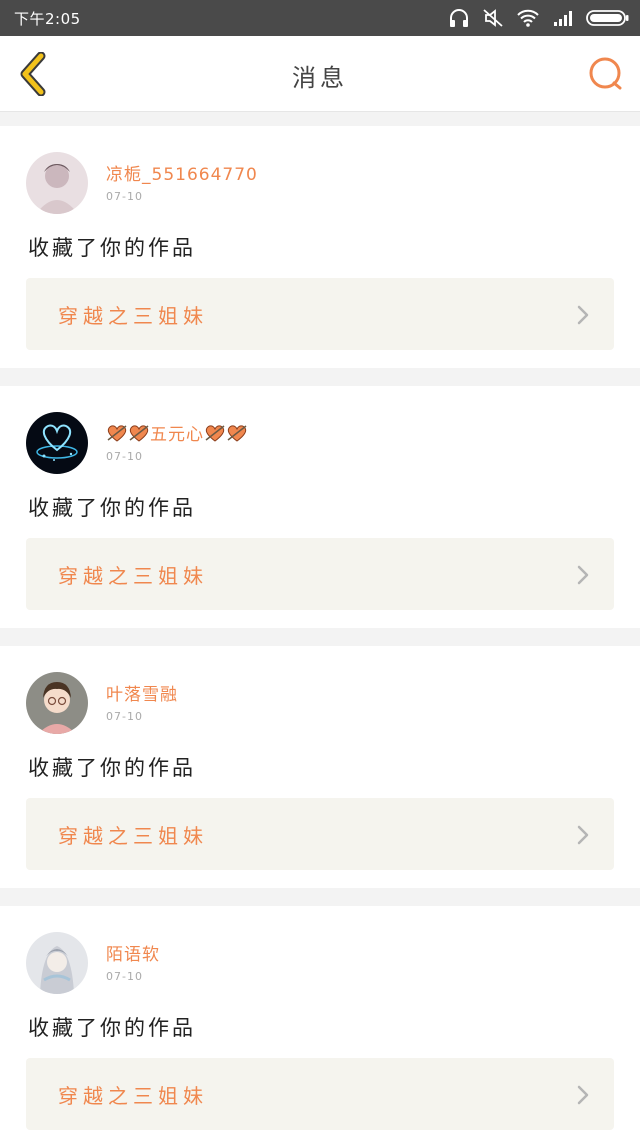  What do you see at coordinates (133, 952) in the screenshot?
I see `username: 陌语软` at bounding box center [133, 952].